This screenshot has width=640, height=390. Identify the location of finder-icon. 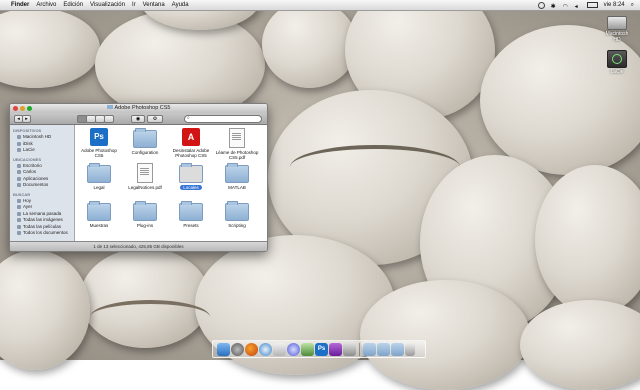
(223, 349).